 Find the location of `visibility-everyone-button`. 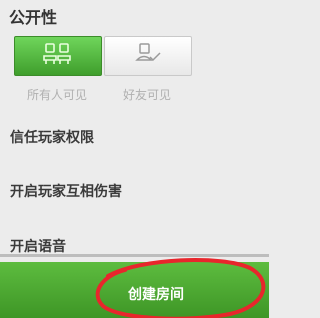

visibility-everyone-button is located at coordinates (58, 56).